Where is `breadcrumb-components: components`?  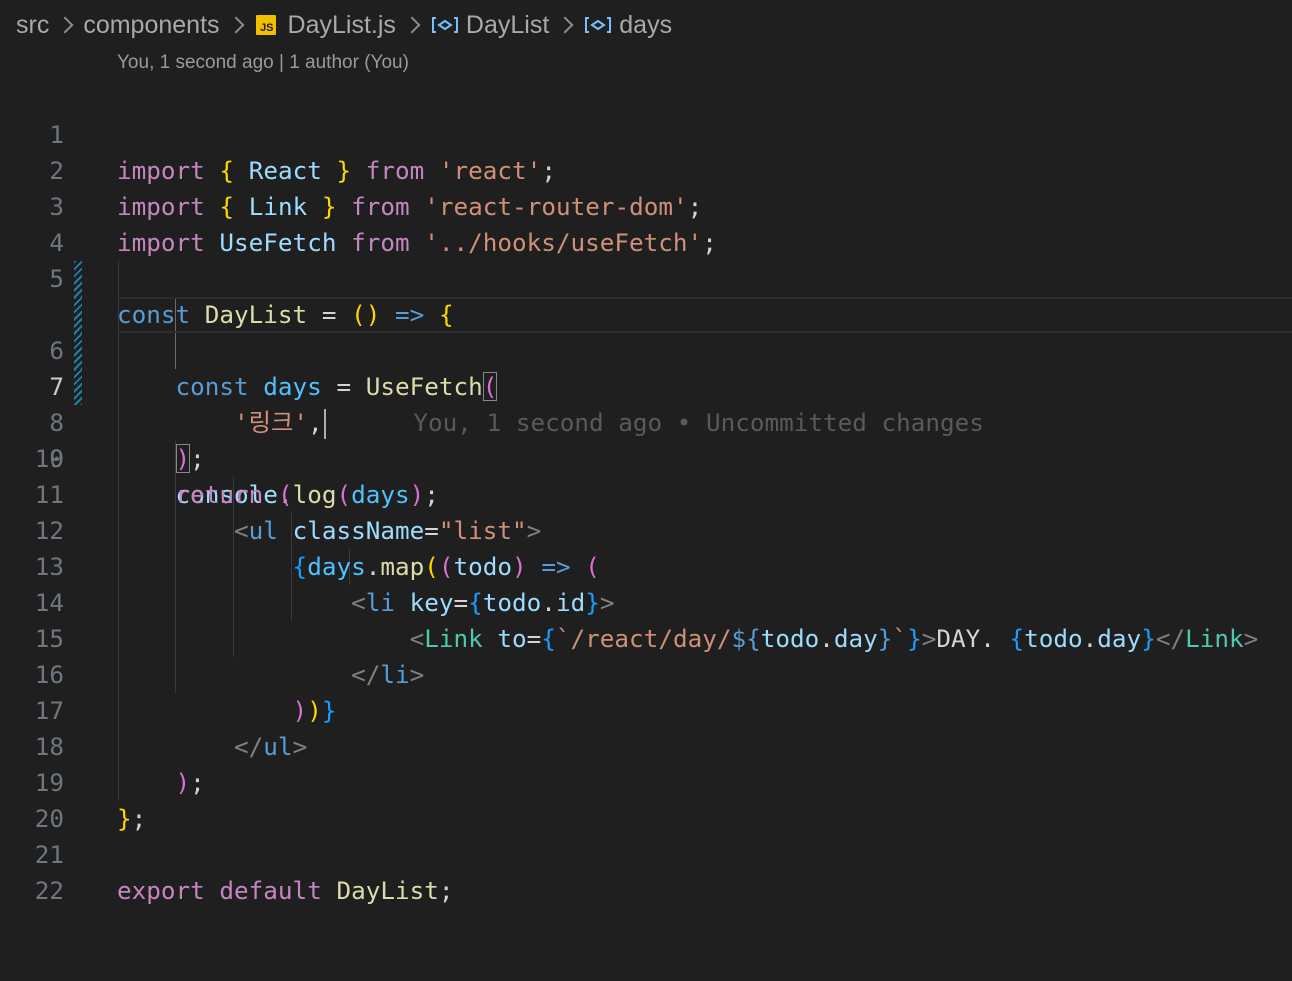 breadcrumb-components: components is located at coordinates (151, 25).